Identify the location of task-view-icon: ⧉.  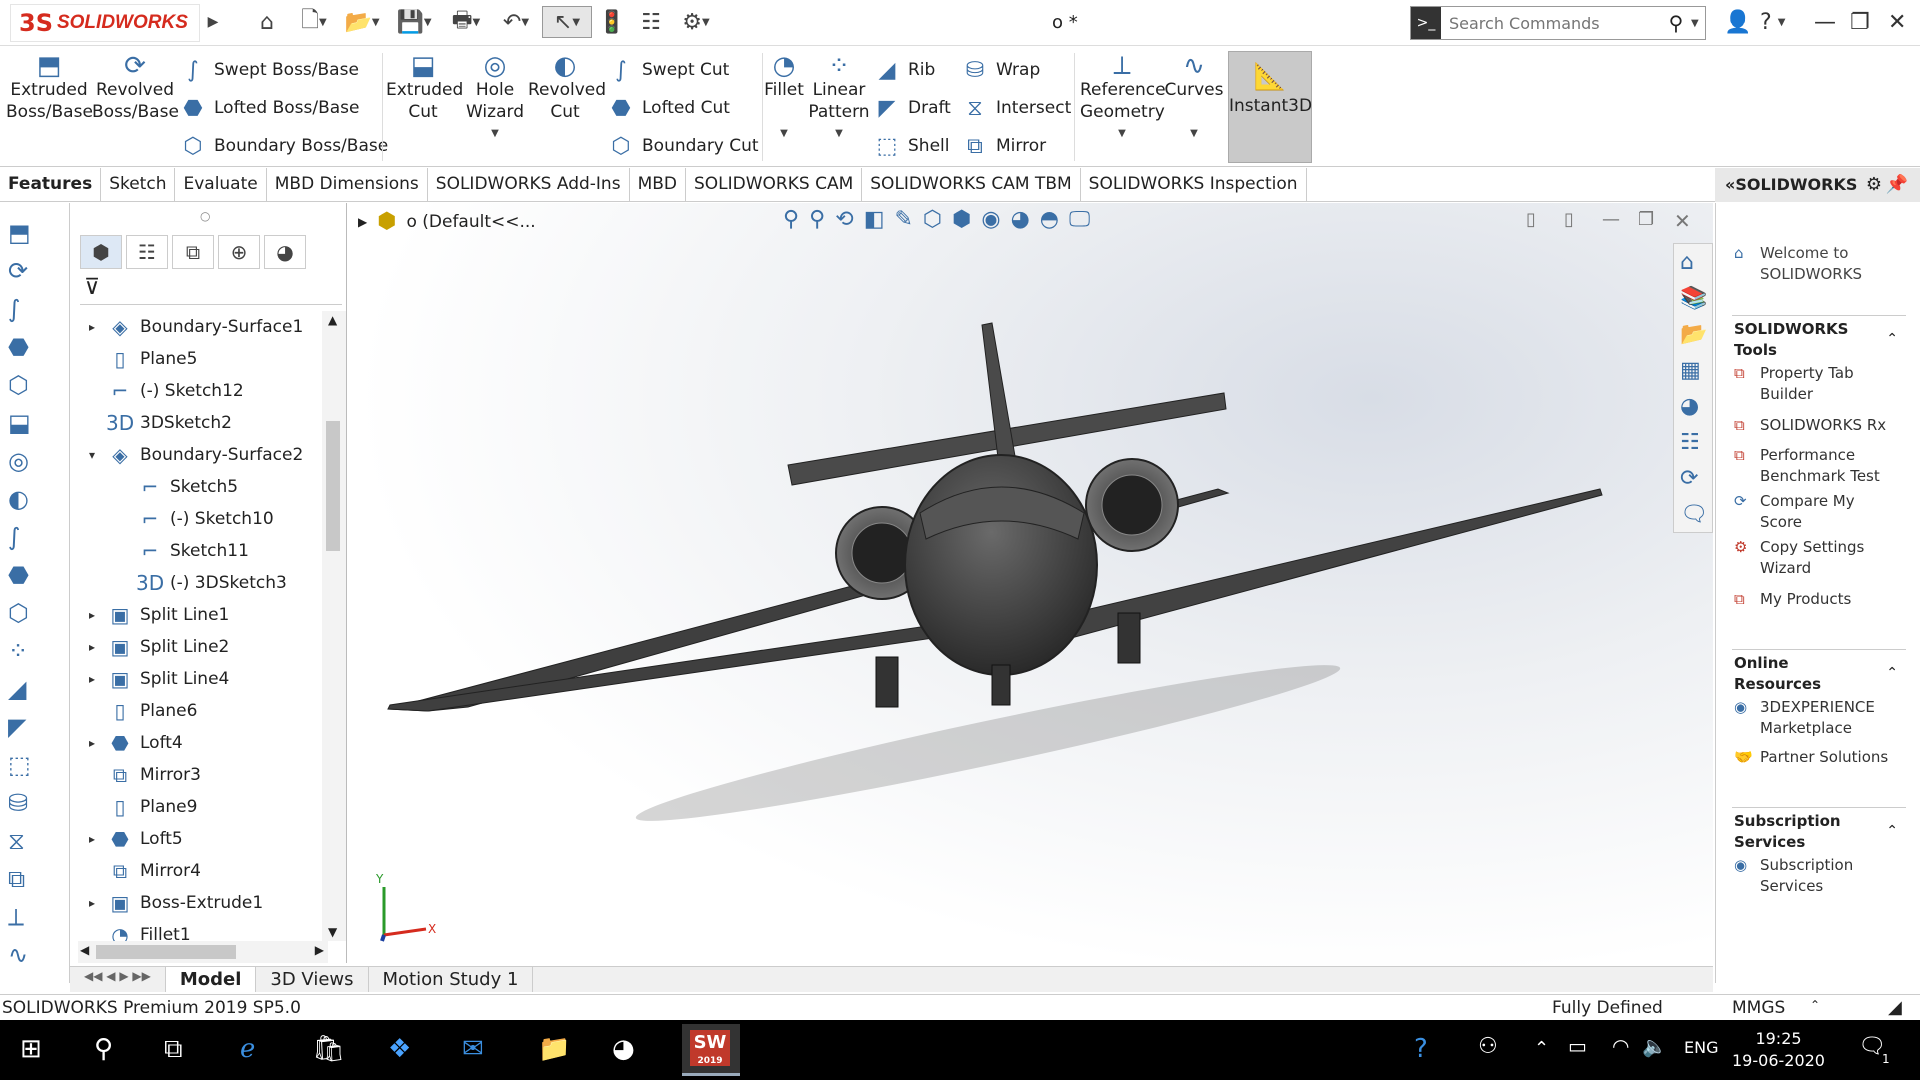
(173, 1049).